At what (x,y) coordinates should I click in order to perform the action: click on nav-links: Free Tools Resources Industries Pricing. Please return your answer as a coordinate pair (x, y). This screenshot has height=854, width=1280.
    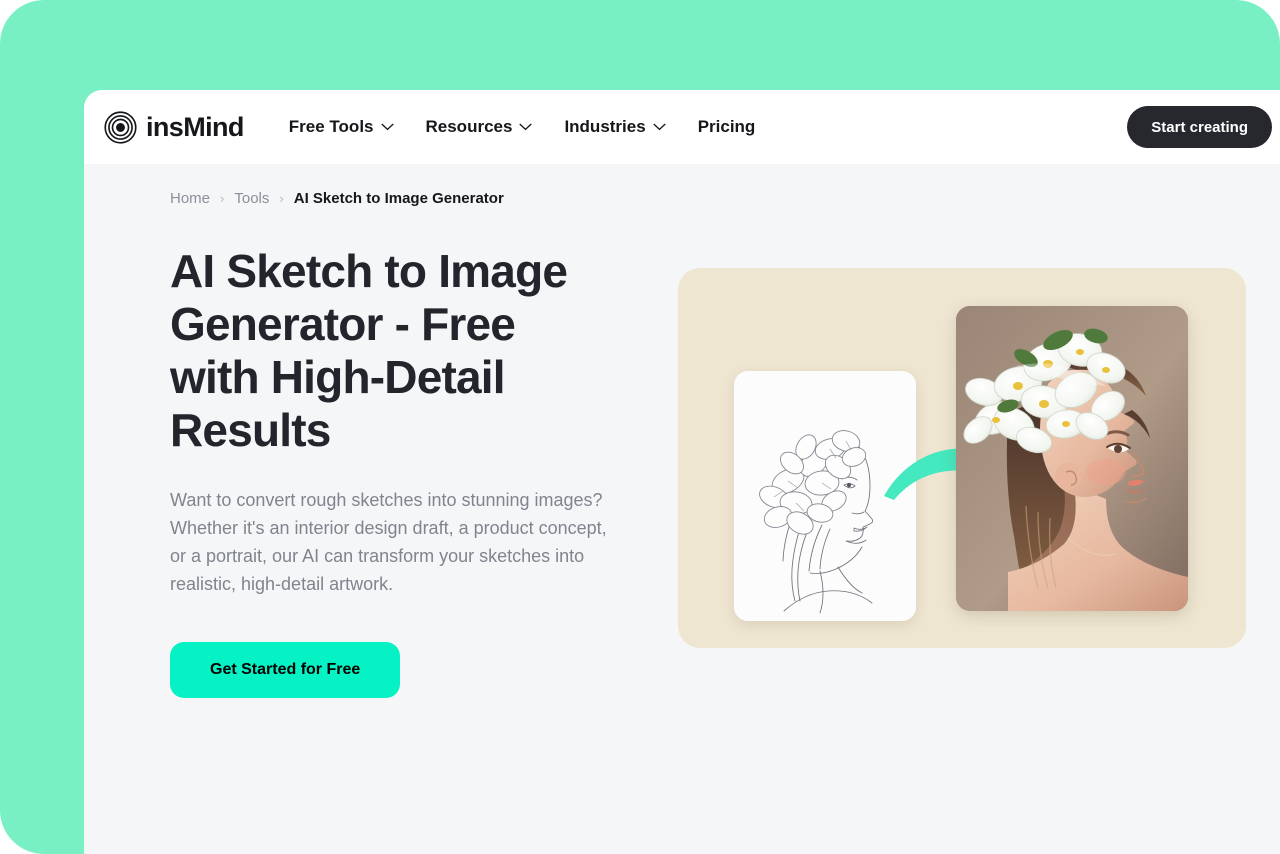
    Looking at the image, I should click on (522, 127).